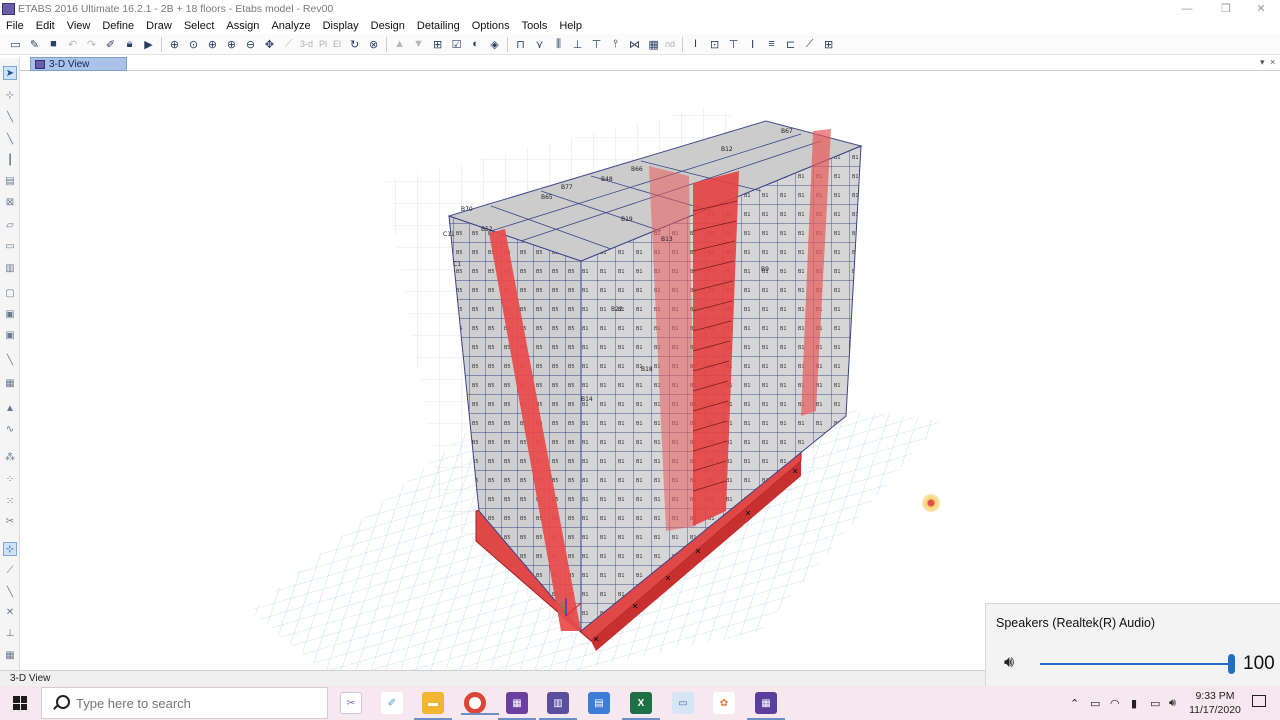  I want to click on redo-icon: ↷, so click(91, 44).